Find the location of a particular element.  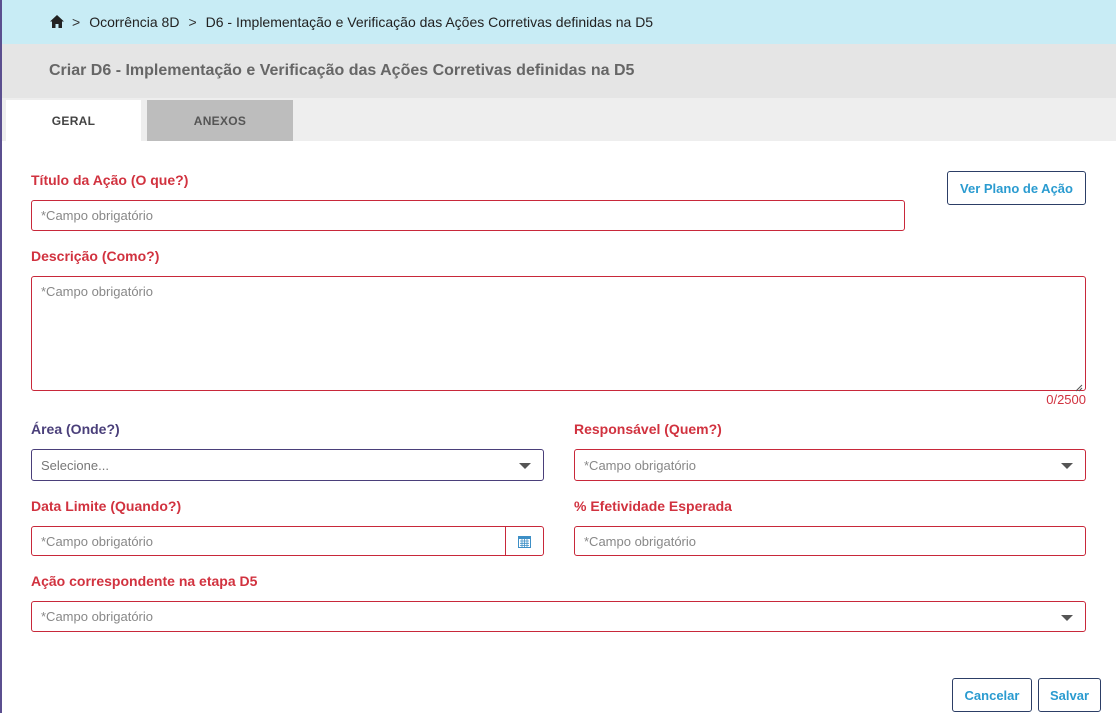

efetividade-label: % Efetividade Esperada is located at coordinates (653, 506).